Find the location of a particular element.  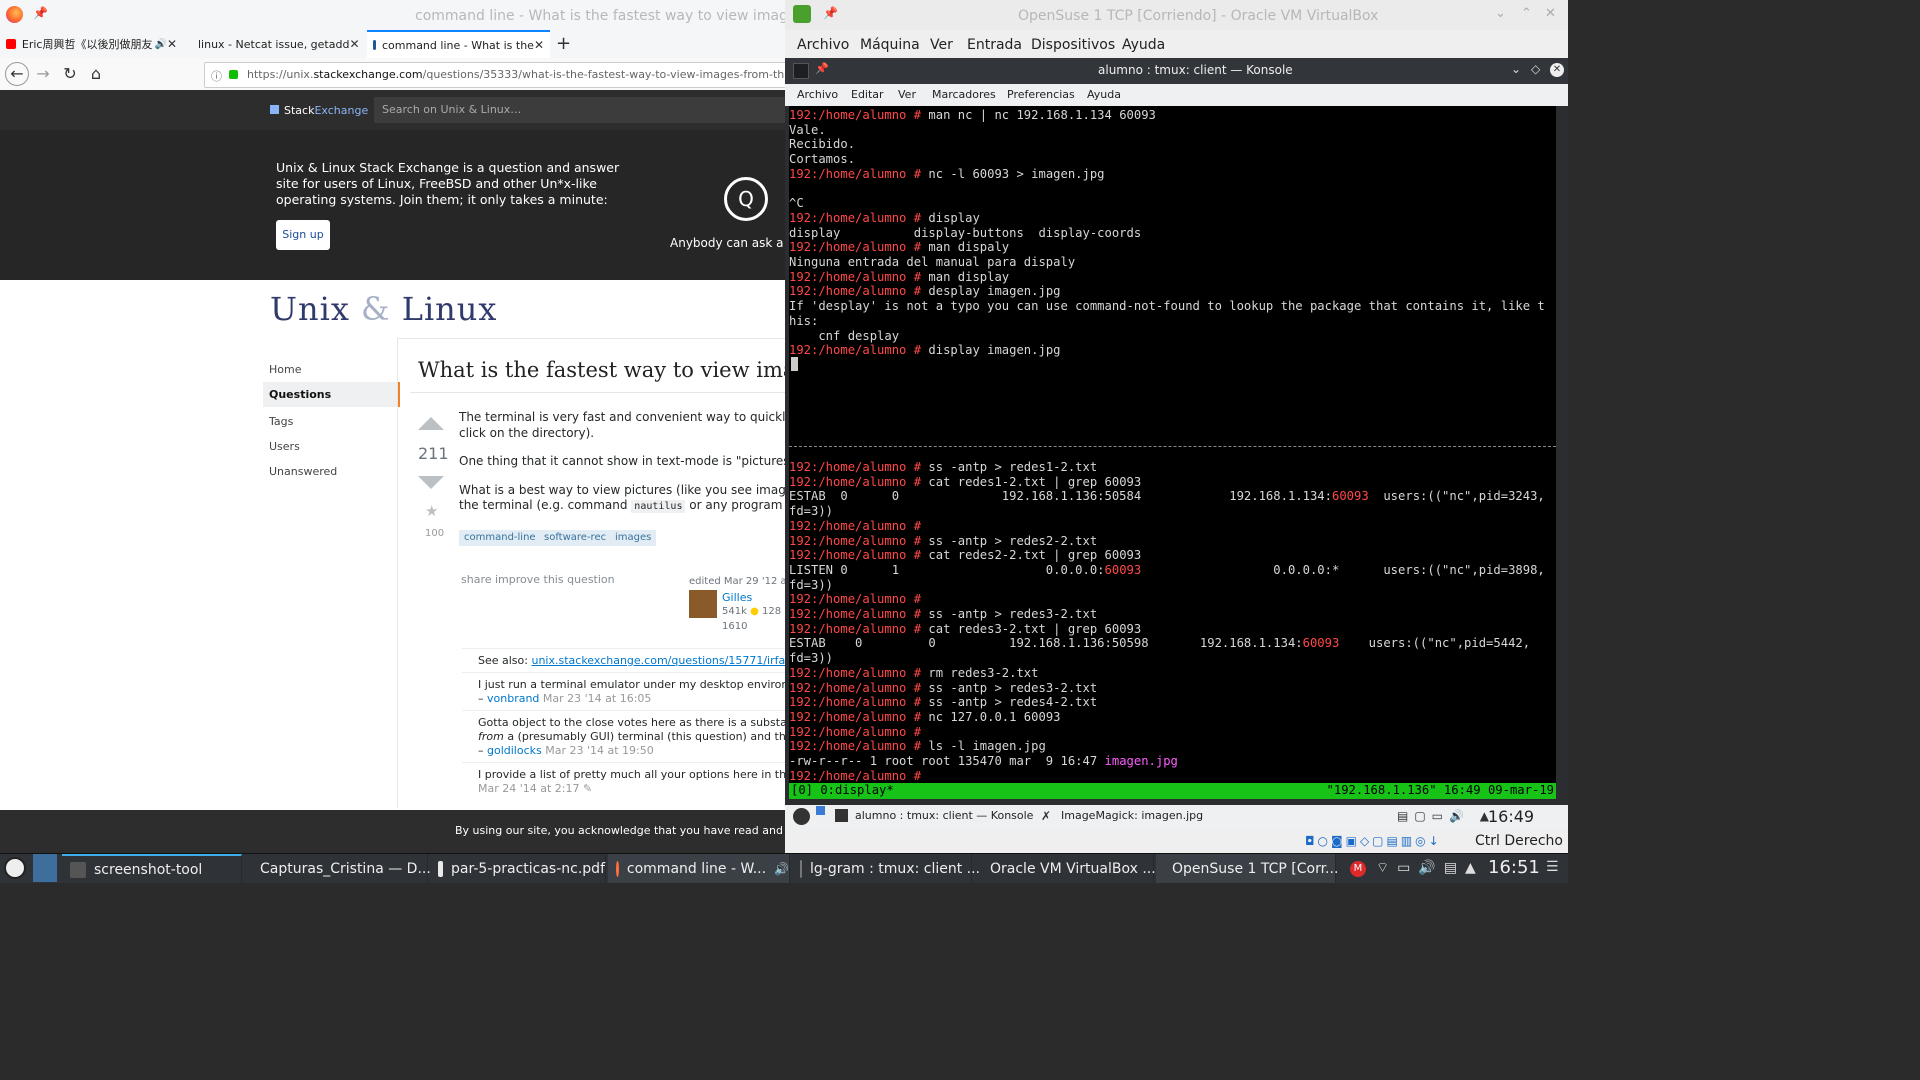

guest-menu-icon is located at coordinates (801, 816).